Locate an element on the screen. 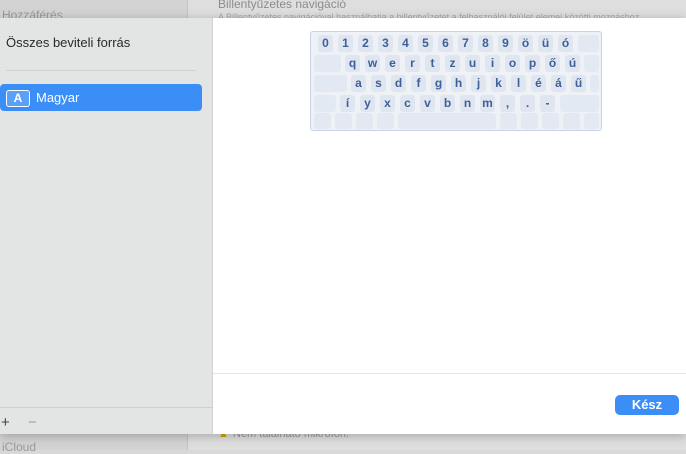 This screenshot has height=454, width=686. key: m is located at coordinates (487, 103).